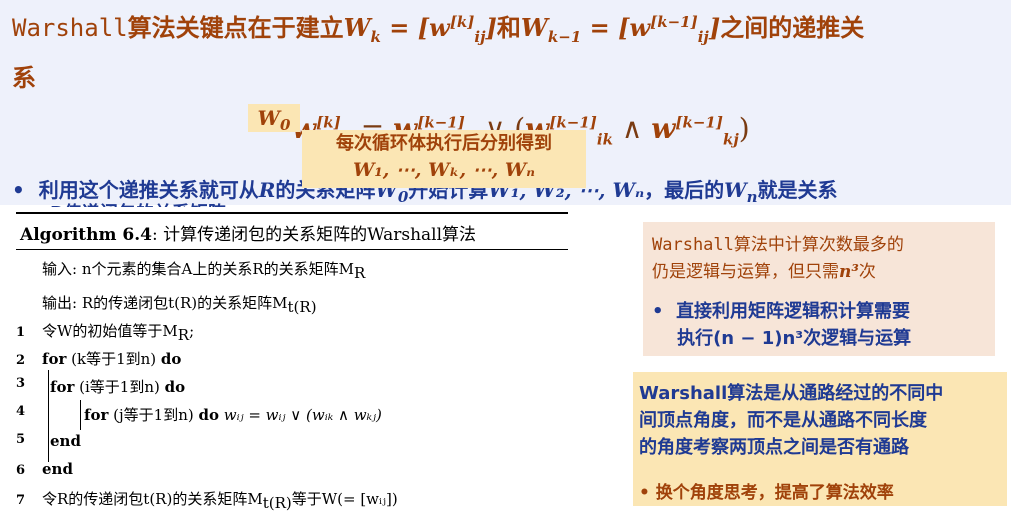 This screenshot has width=1011, height=514. Describe the element at coordinates (551, 29) in the screenshot. I see `wk1-symbol: Wk−1` at that location.